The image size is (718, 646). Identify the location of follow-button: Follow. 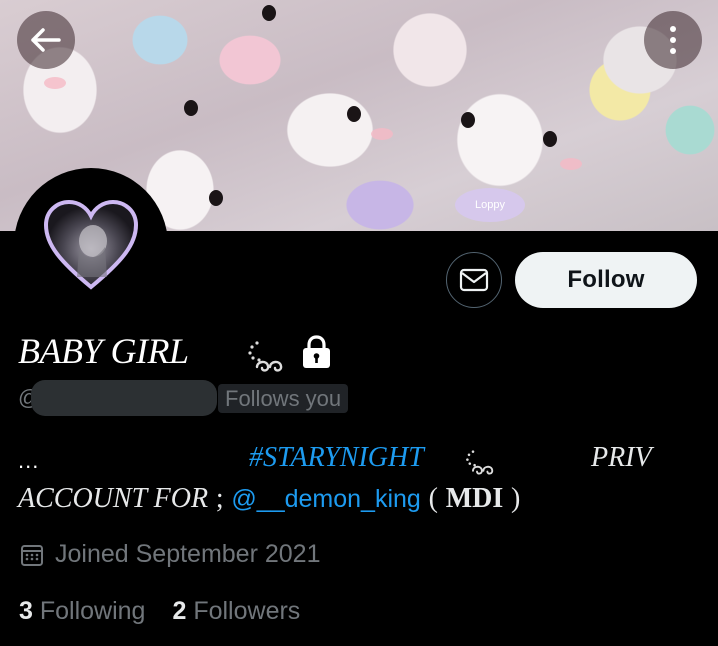
(606, 280).